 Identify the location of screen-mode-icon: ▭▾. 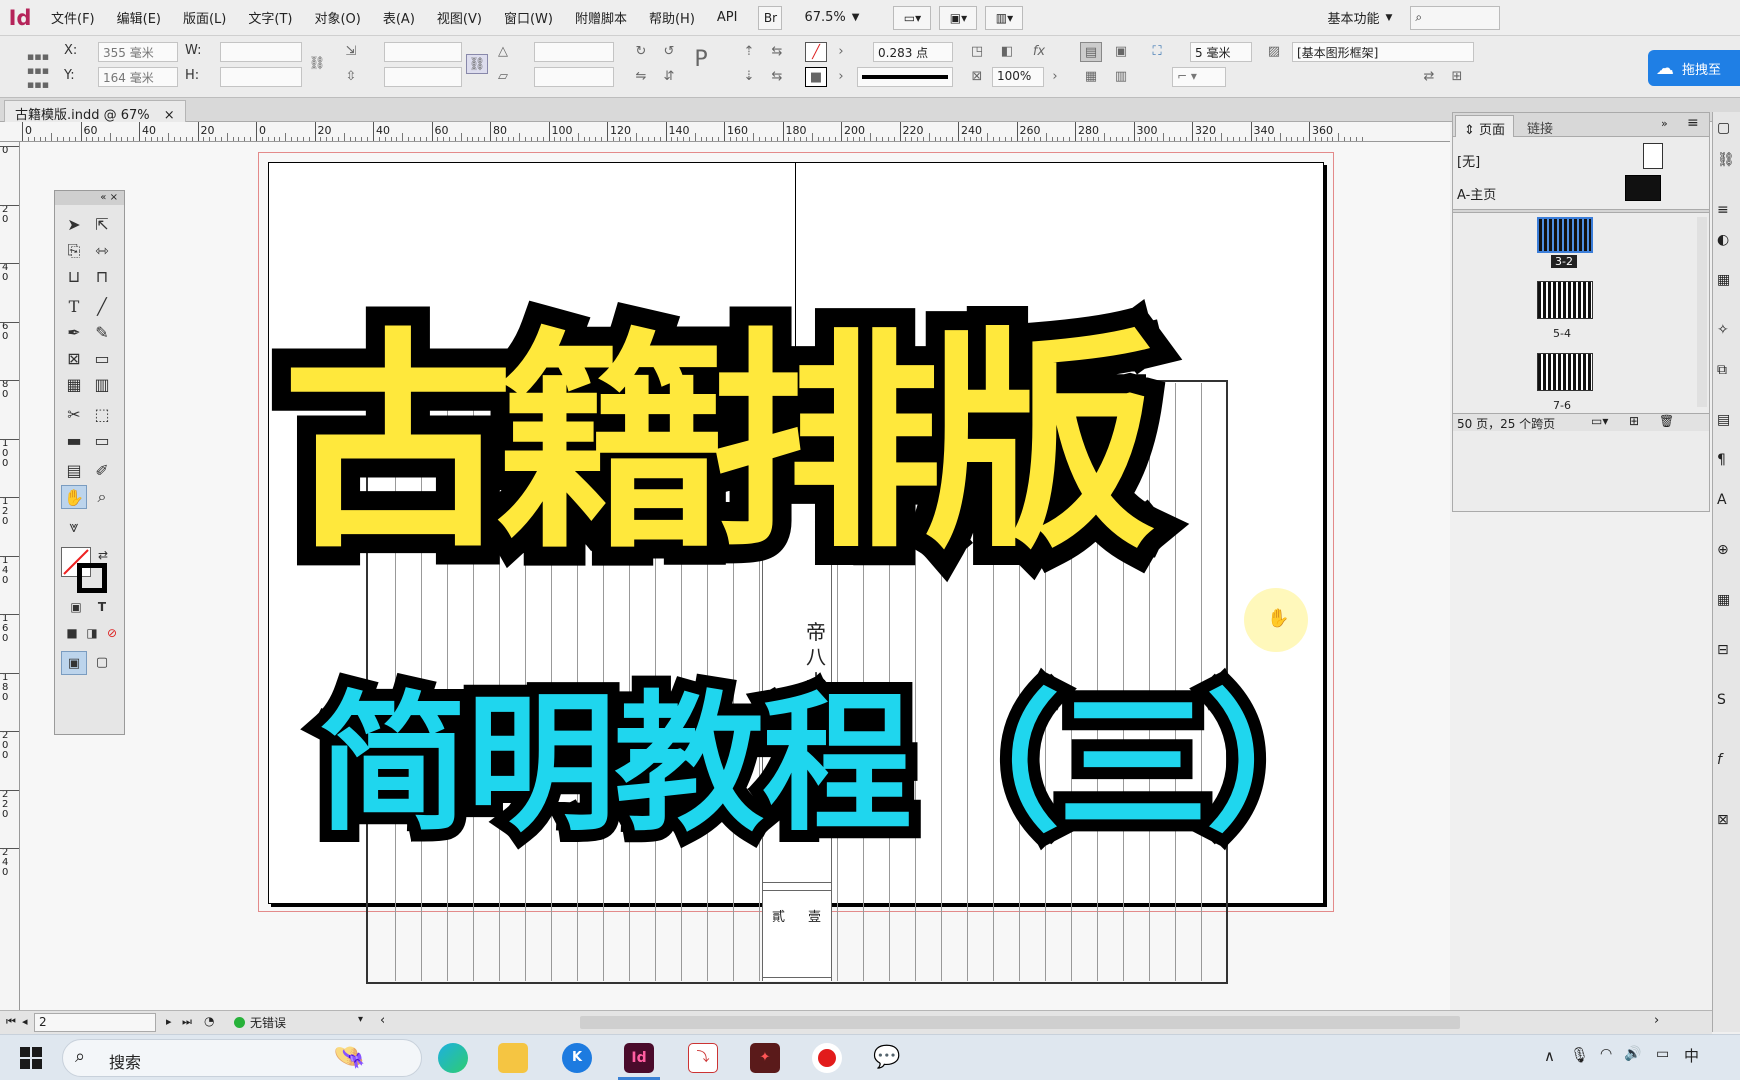
(912, 17).